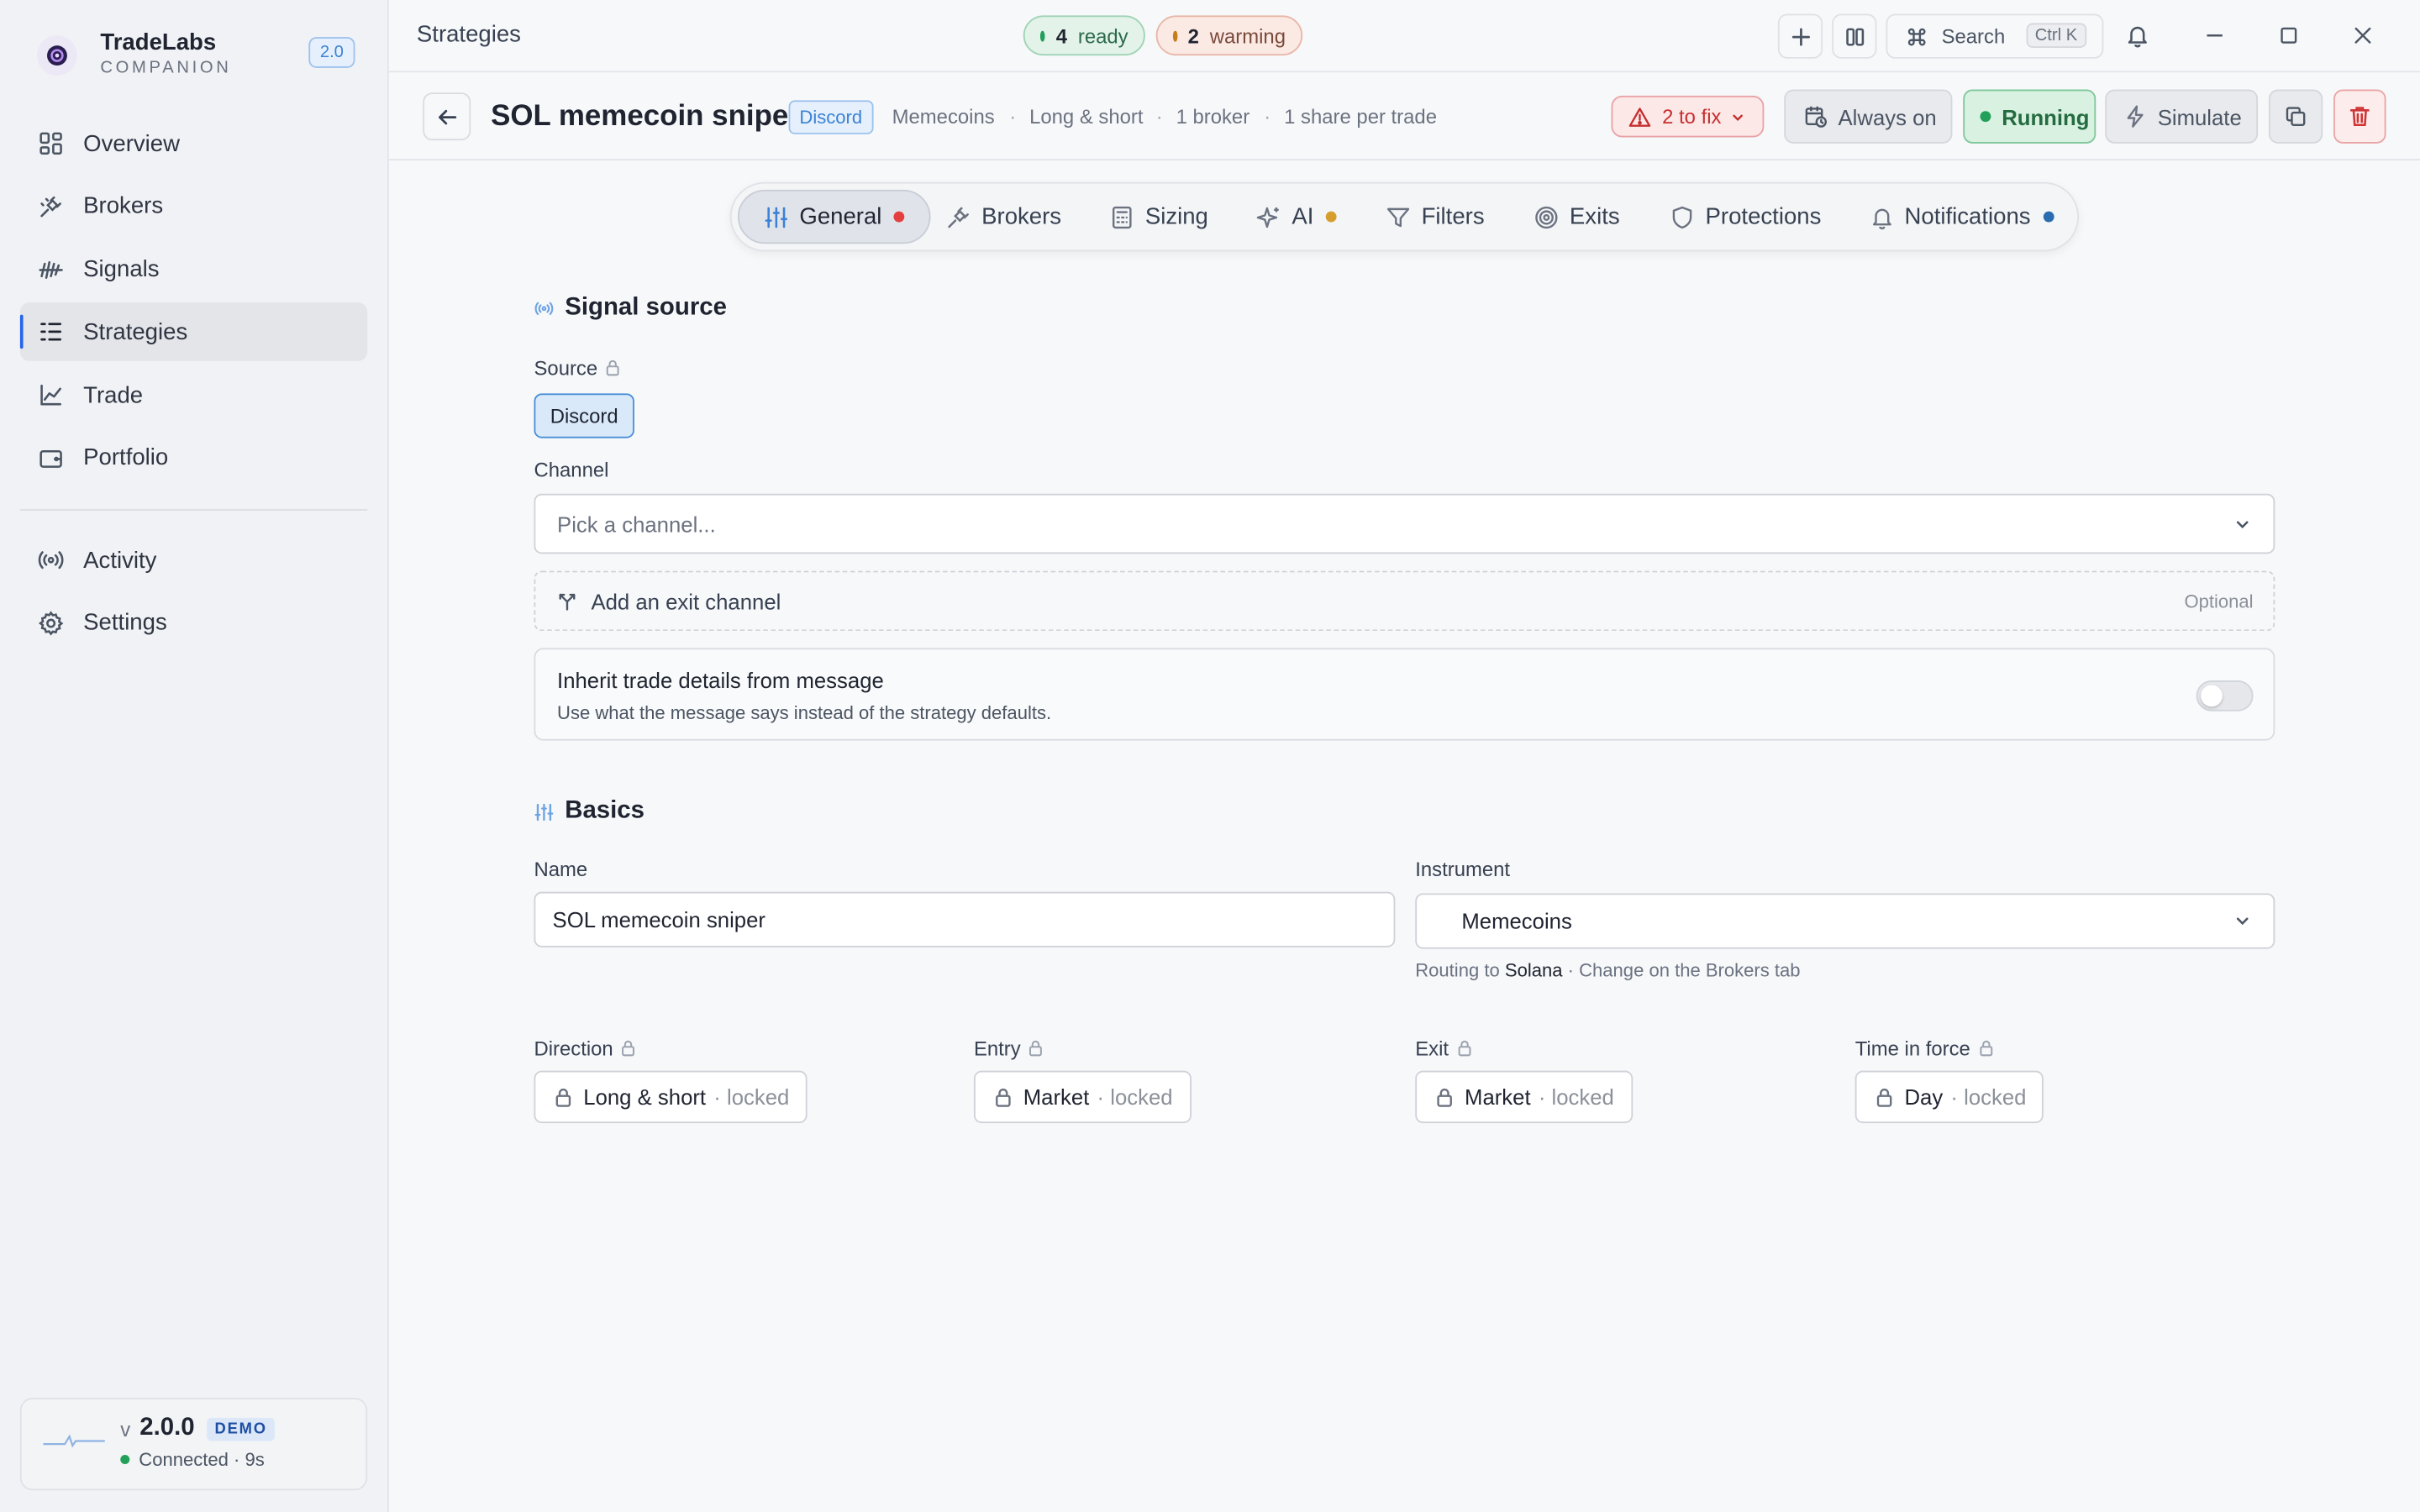  I want to click on exit-label: Exit, so click(1443, 1048).